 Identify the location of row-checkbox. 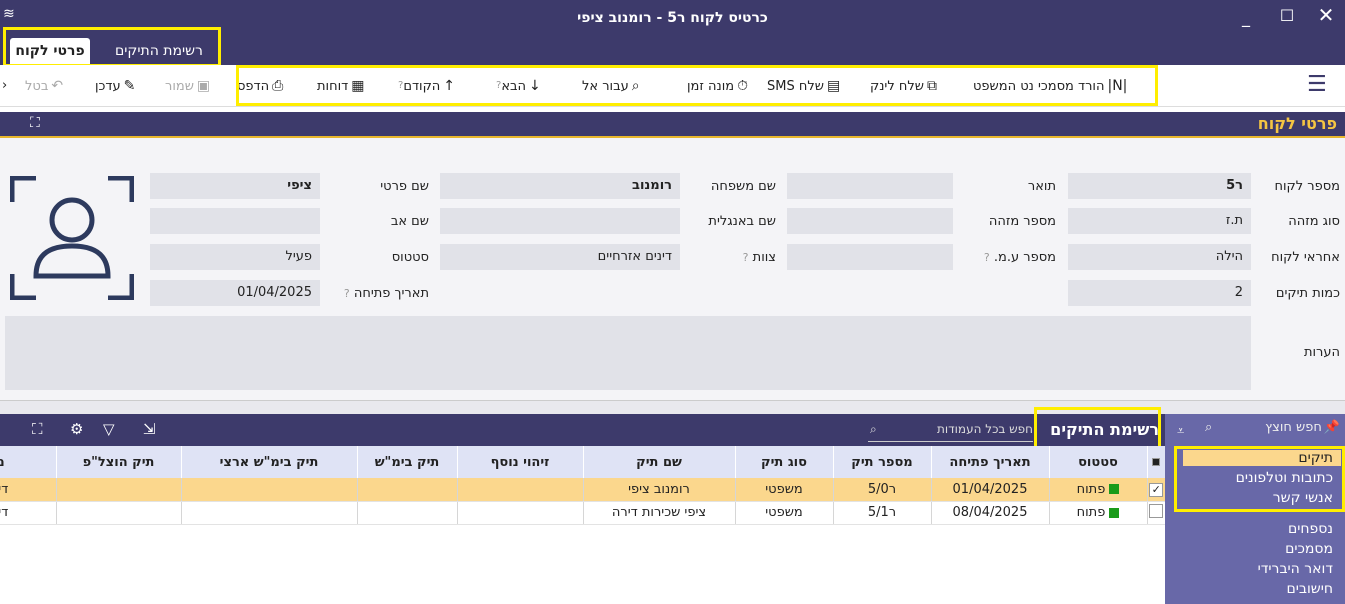
(1156, 510).